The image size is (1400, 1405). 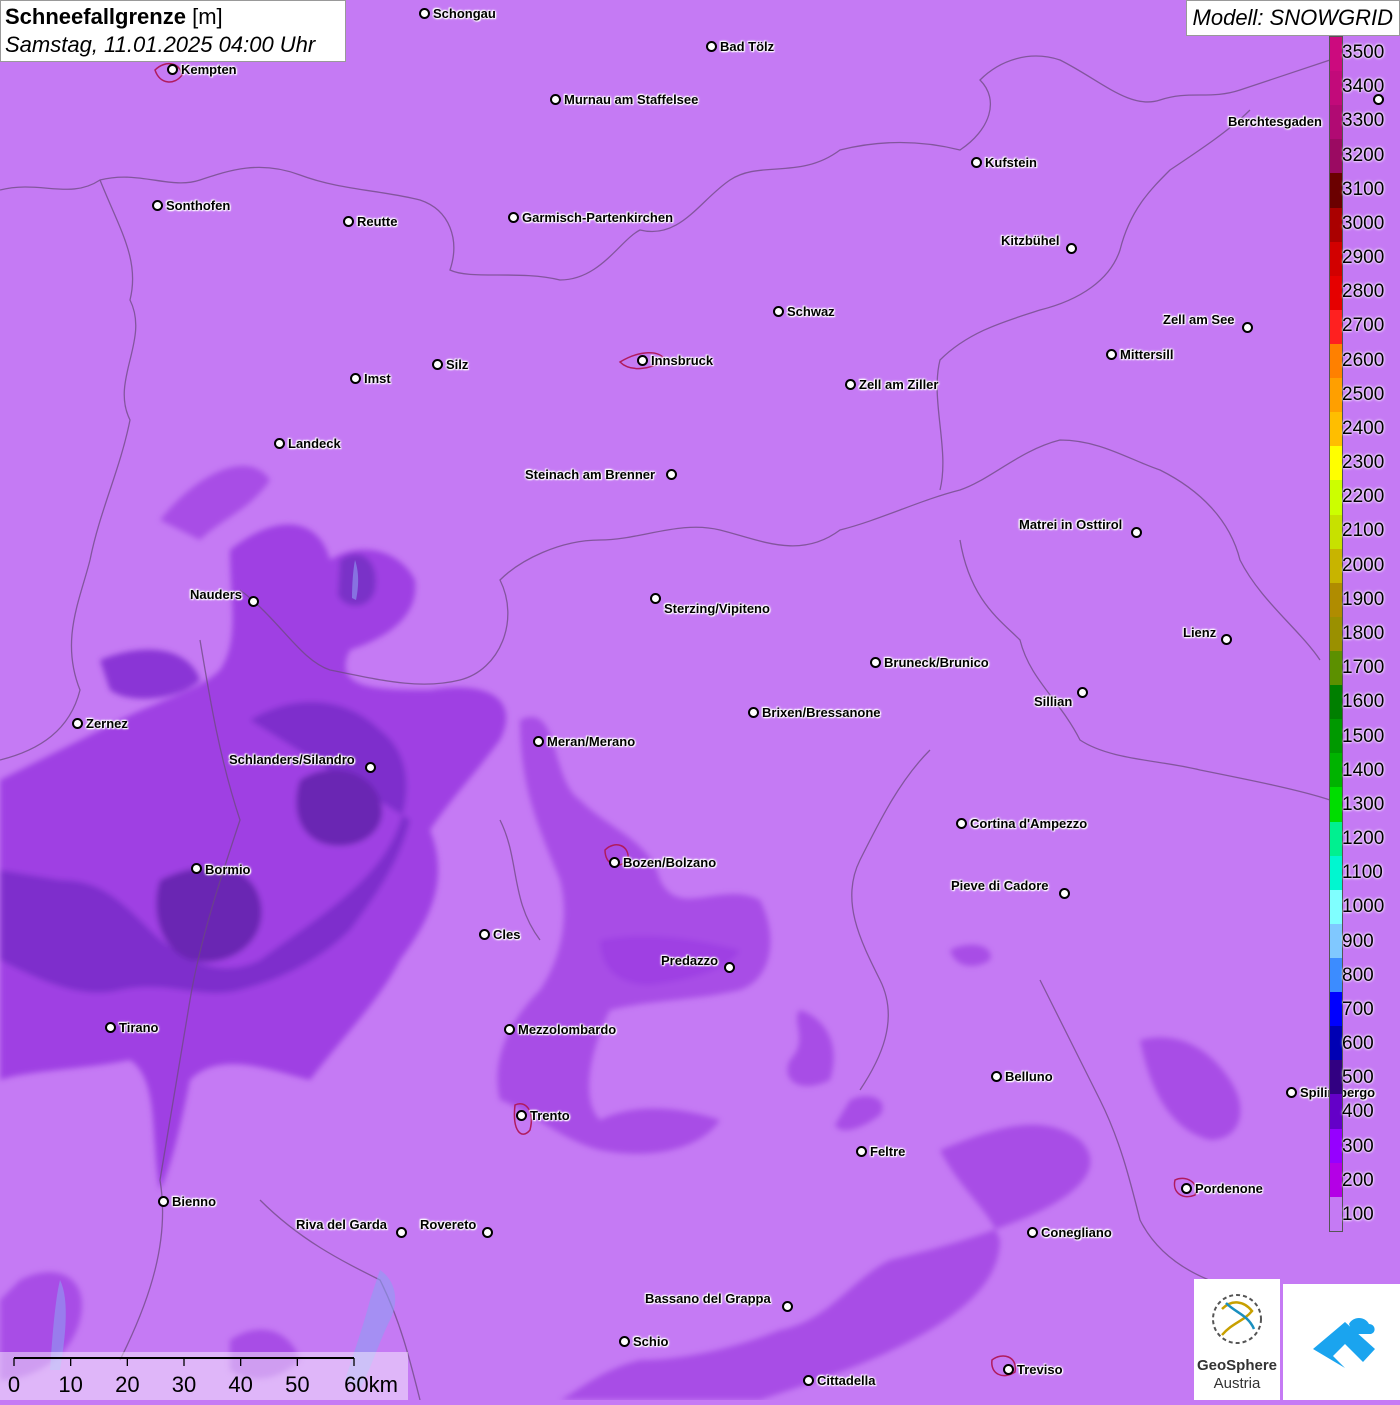 What do you see at coordinates (228, 869) in the screenshot?
I see `city-label: Bormio` at bounding box center [228, 869].